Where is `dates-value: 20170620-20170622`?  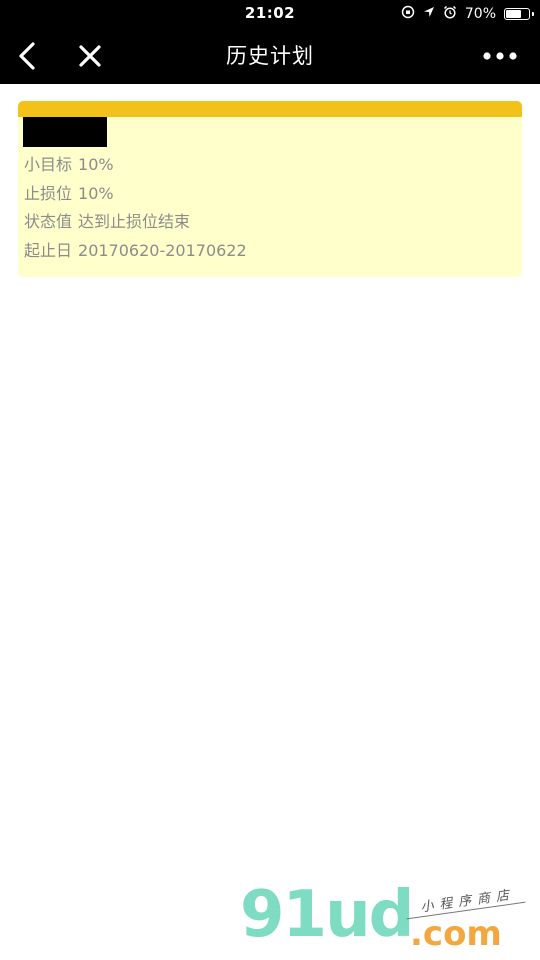 dates-value: 20170620-20170622 is located at coordinates (162, 250).